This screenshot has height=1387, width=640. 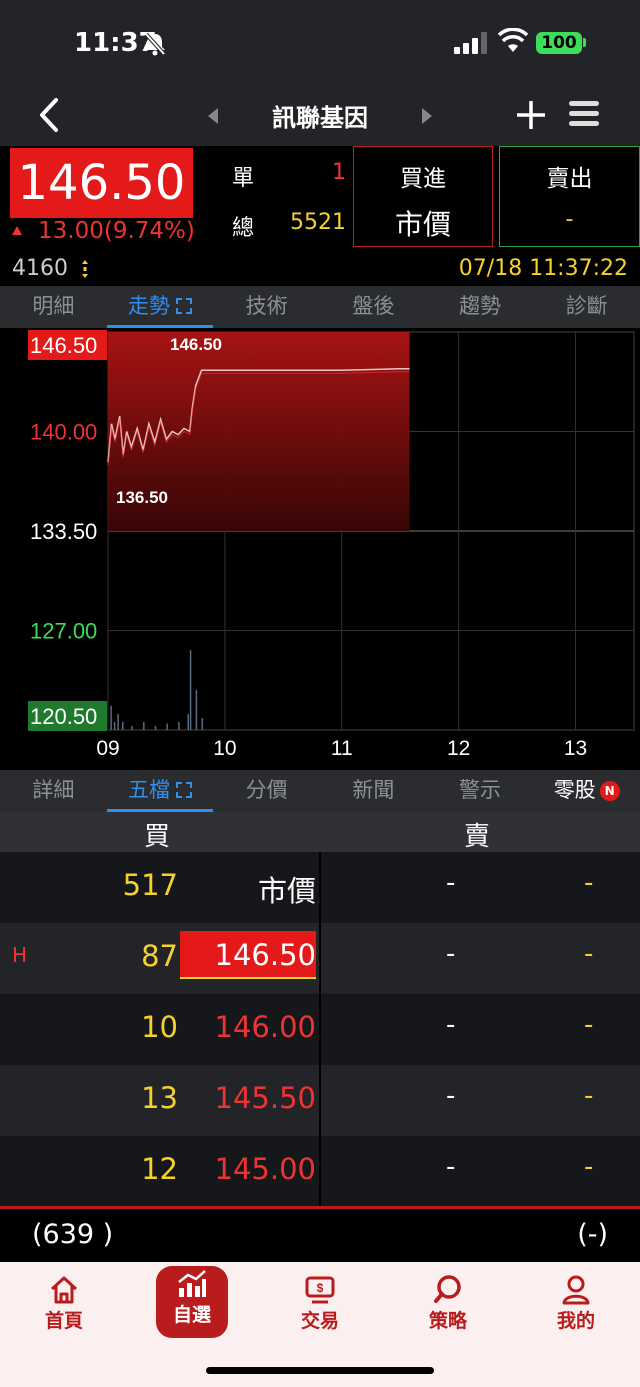 I want to click on battery-indicator: 100, so click(x=559, y=43).